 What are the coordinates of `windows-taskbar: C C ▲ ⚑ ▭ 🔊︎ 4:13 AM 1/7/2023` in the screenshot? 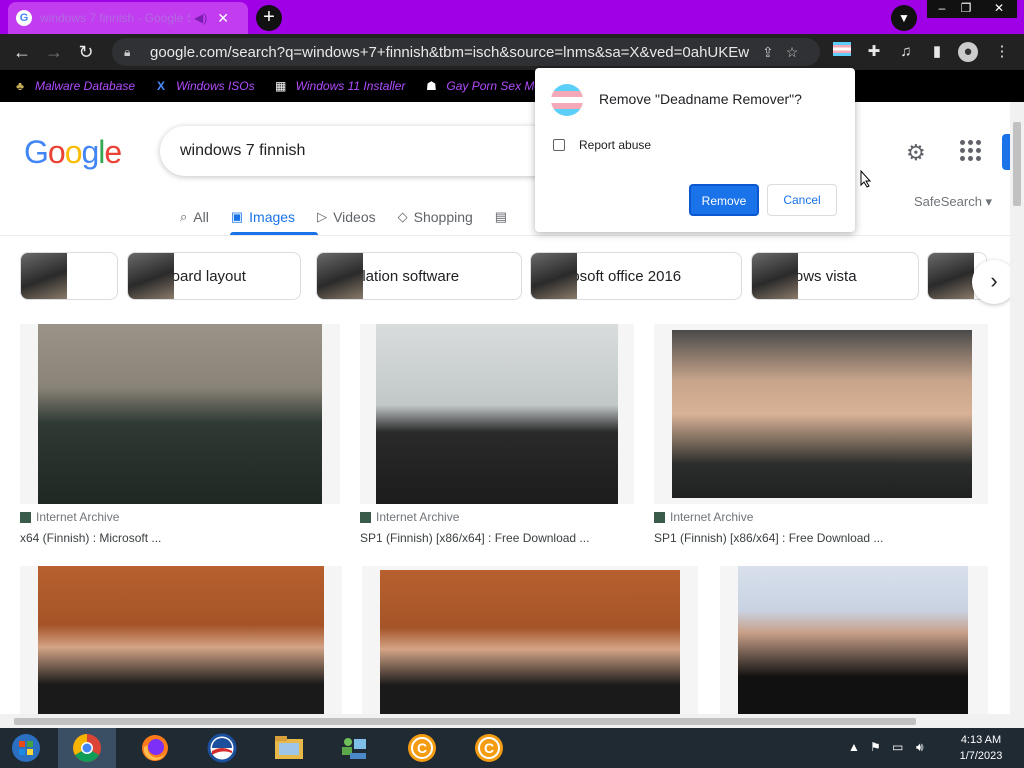 It's located at (512, 748).